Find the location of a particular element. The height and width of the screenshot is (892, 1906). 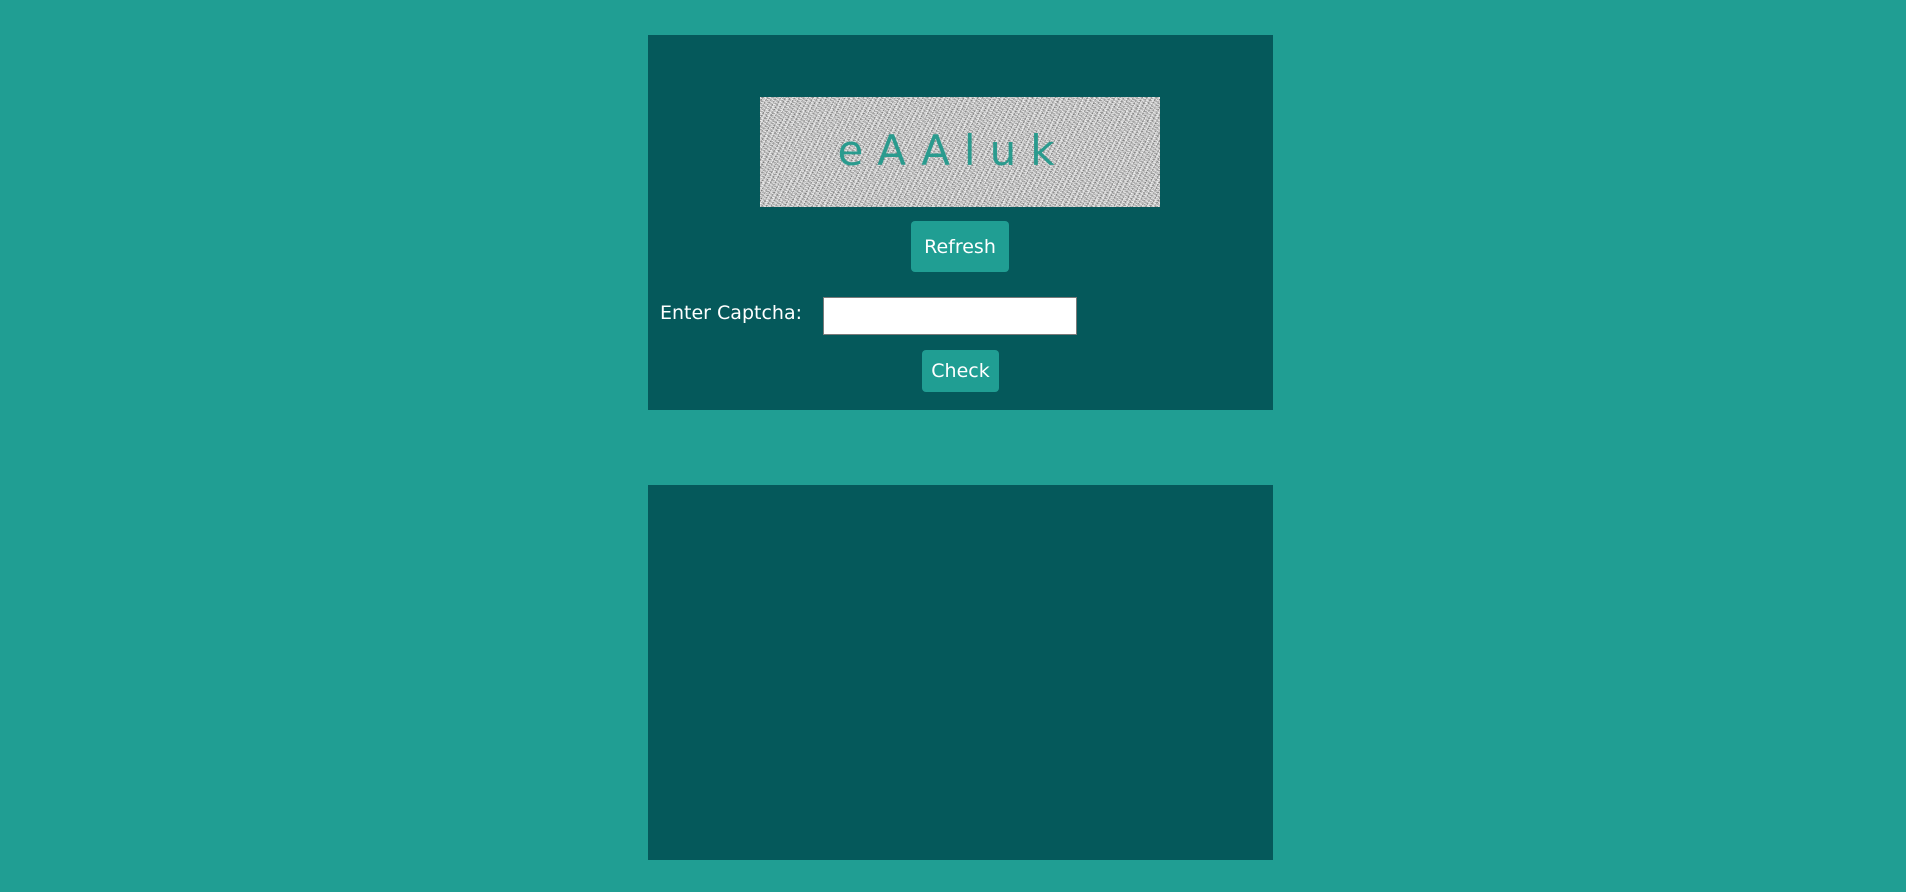

captcha-input-label: Enter Captcha: is located at coordinates (731, 313).